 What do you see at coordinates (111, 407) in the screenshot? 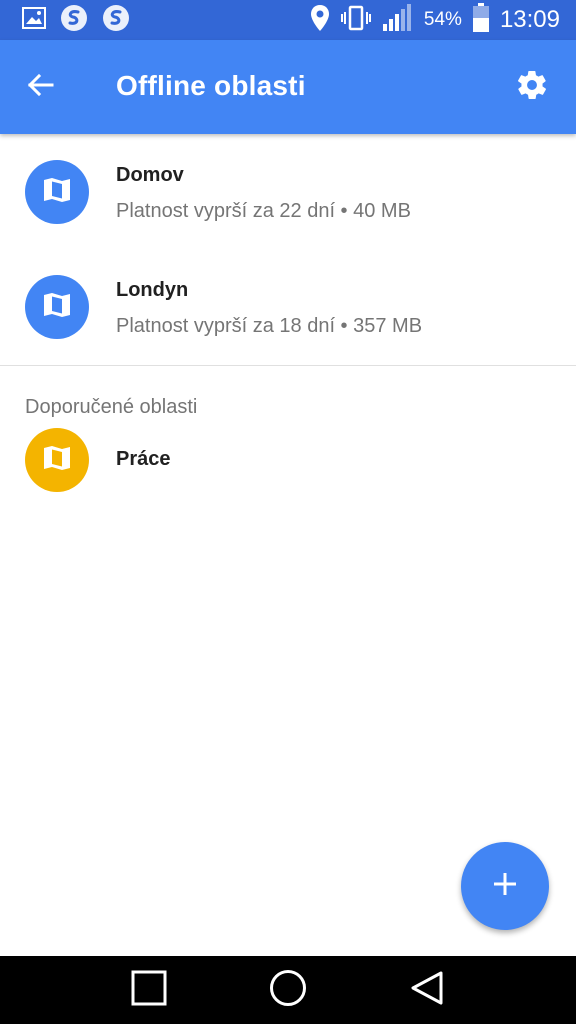
I see `section-header: Doporučené oblasti` at bounding box center [111, 407].